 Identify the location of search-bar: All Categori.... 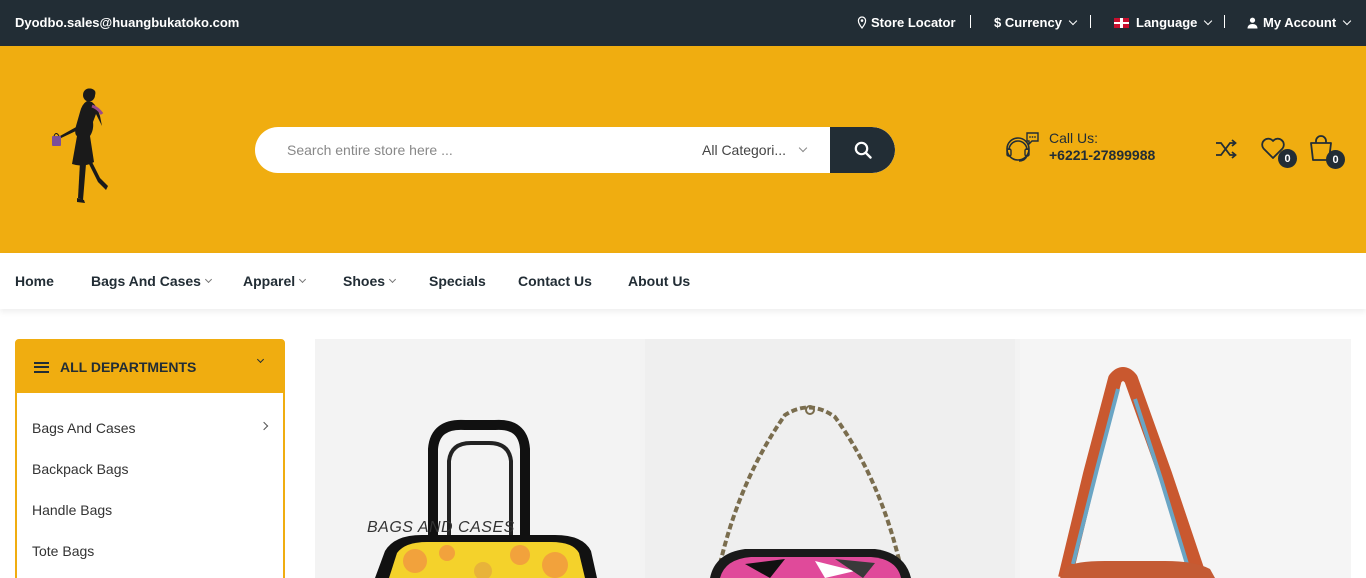
(575, 150).